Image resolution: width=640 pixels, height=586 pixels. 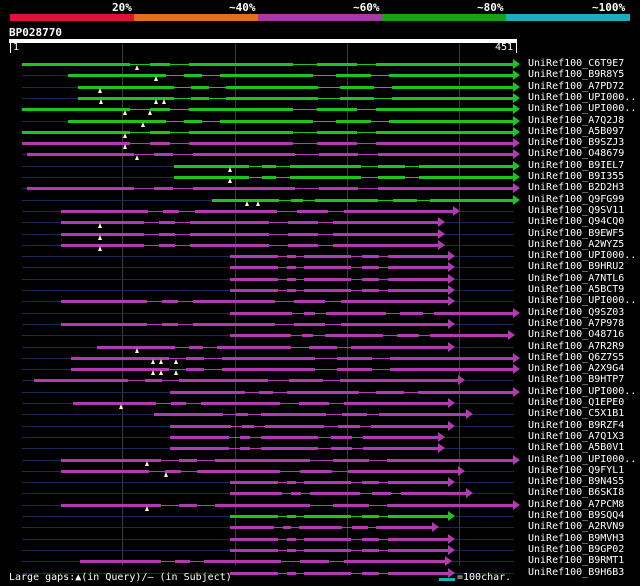 What do you see at coordinates (576, 165) in the screenshot?
I see `hit-label: UniRef100_B9IEL7` at bounding box center [576, 165].